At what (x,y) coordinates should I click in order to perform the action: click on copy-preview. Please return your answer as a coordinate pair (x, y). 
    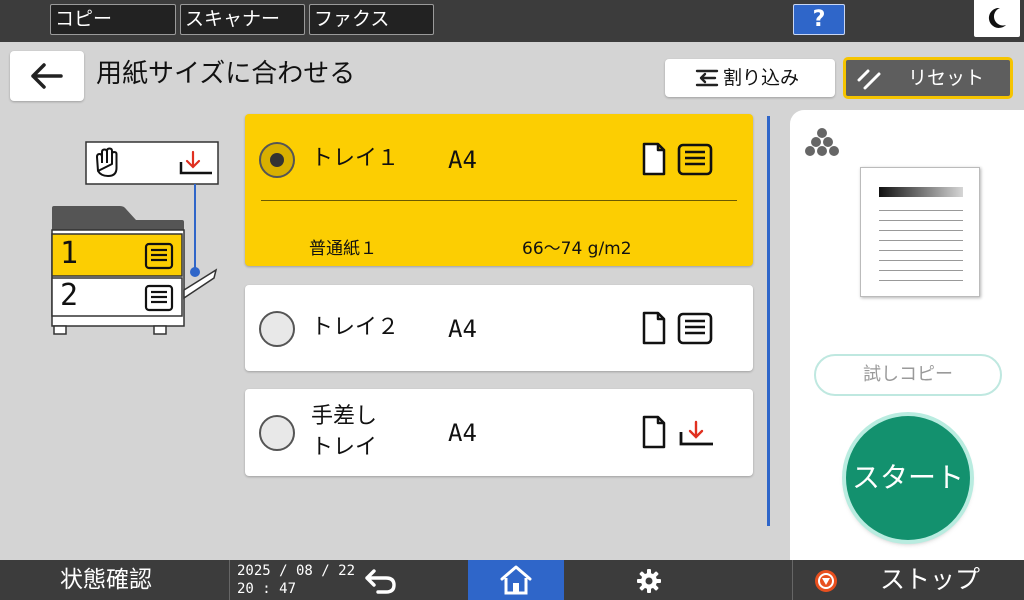
    Looking at the image, I should click on (920, 232).